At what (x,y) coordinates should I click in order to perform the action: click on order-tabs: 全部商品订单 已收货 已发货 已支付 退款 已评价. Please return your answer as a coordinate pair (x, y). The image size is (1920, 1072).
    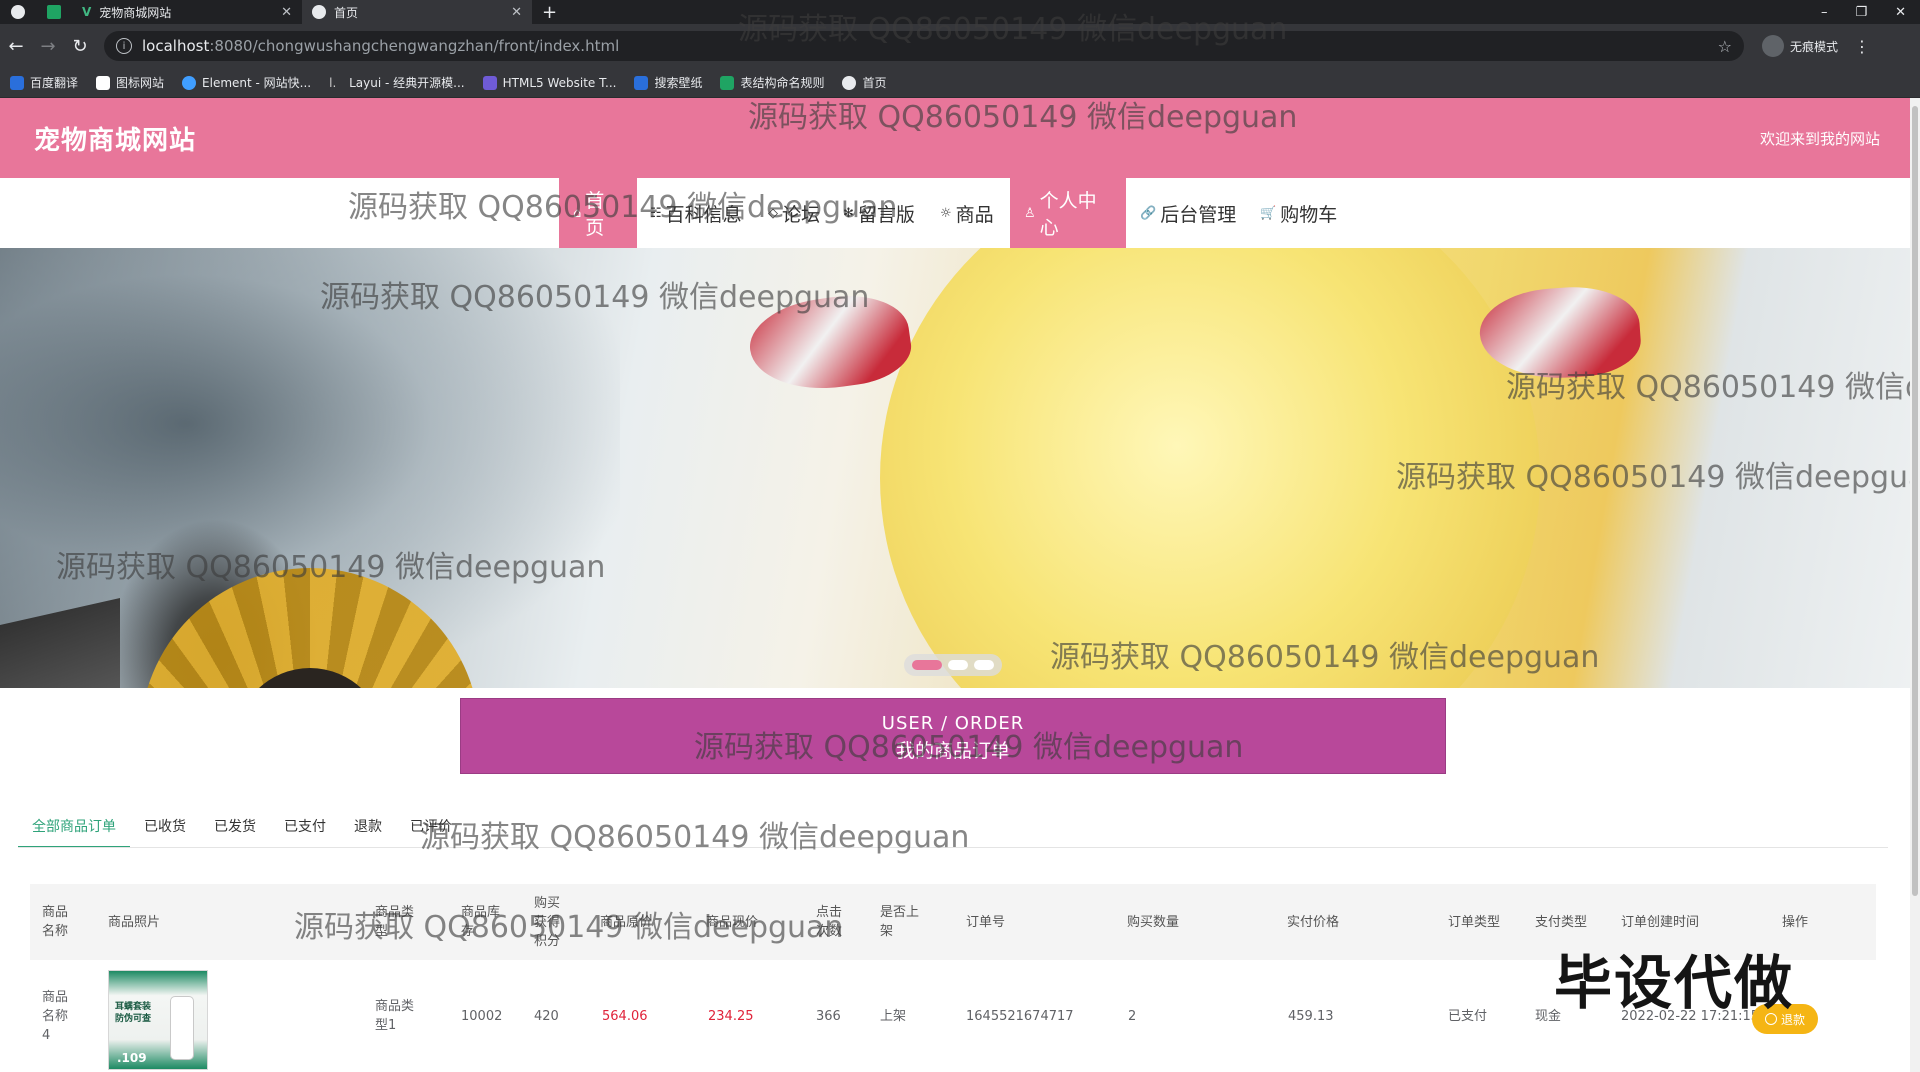
    Looking at the image, I should click on (242, 830).